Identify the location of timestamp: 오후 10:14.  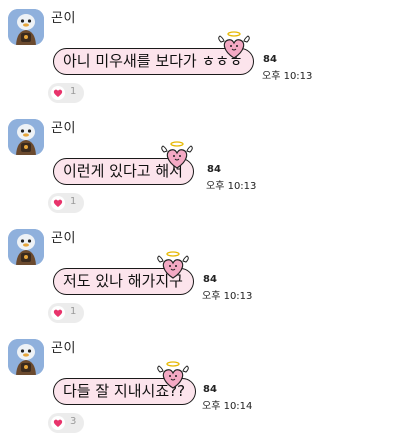
(227, 406).